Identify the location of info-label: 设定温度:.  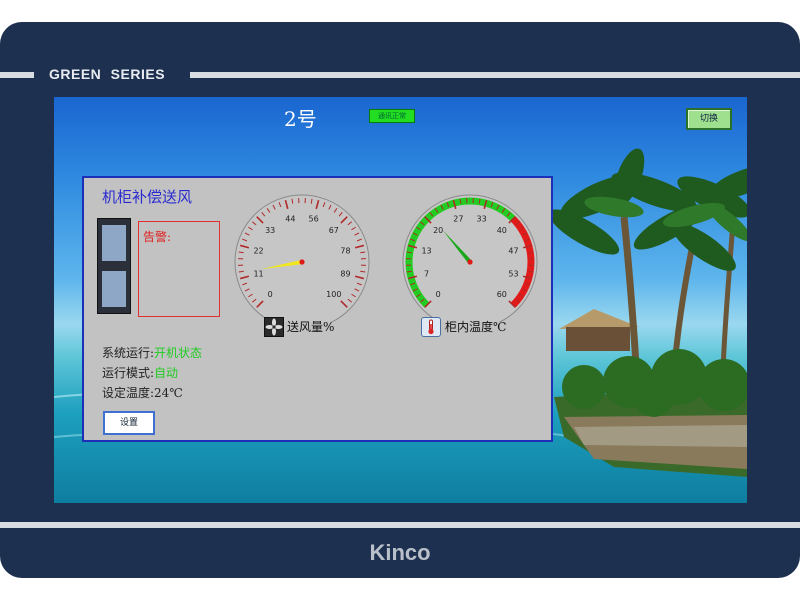
(128, 393).